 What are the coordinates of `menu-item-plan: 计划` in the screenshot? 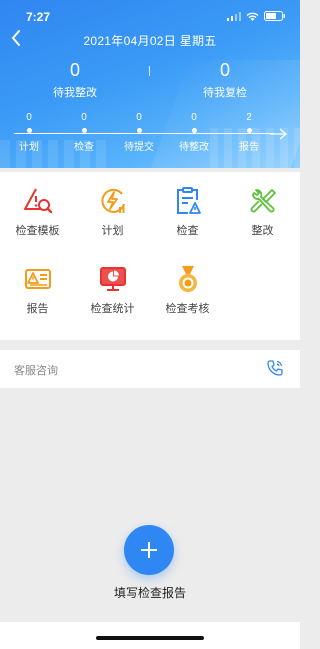 It's located at (112, 212).